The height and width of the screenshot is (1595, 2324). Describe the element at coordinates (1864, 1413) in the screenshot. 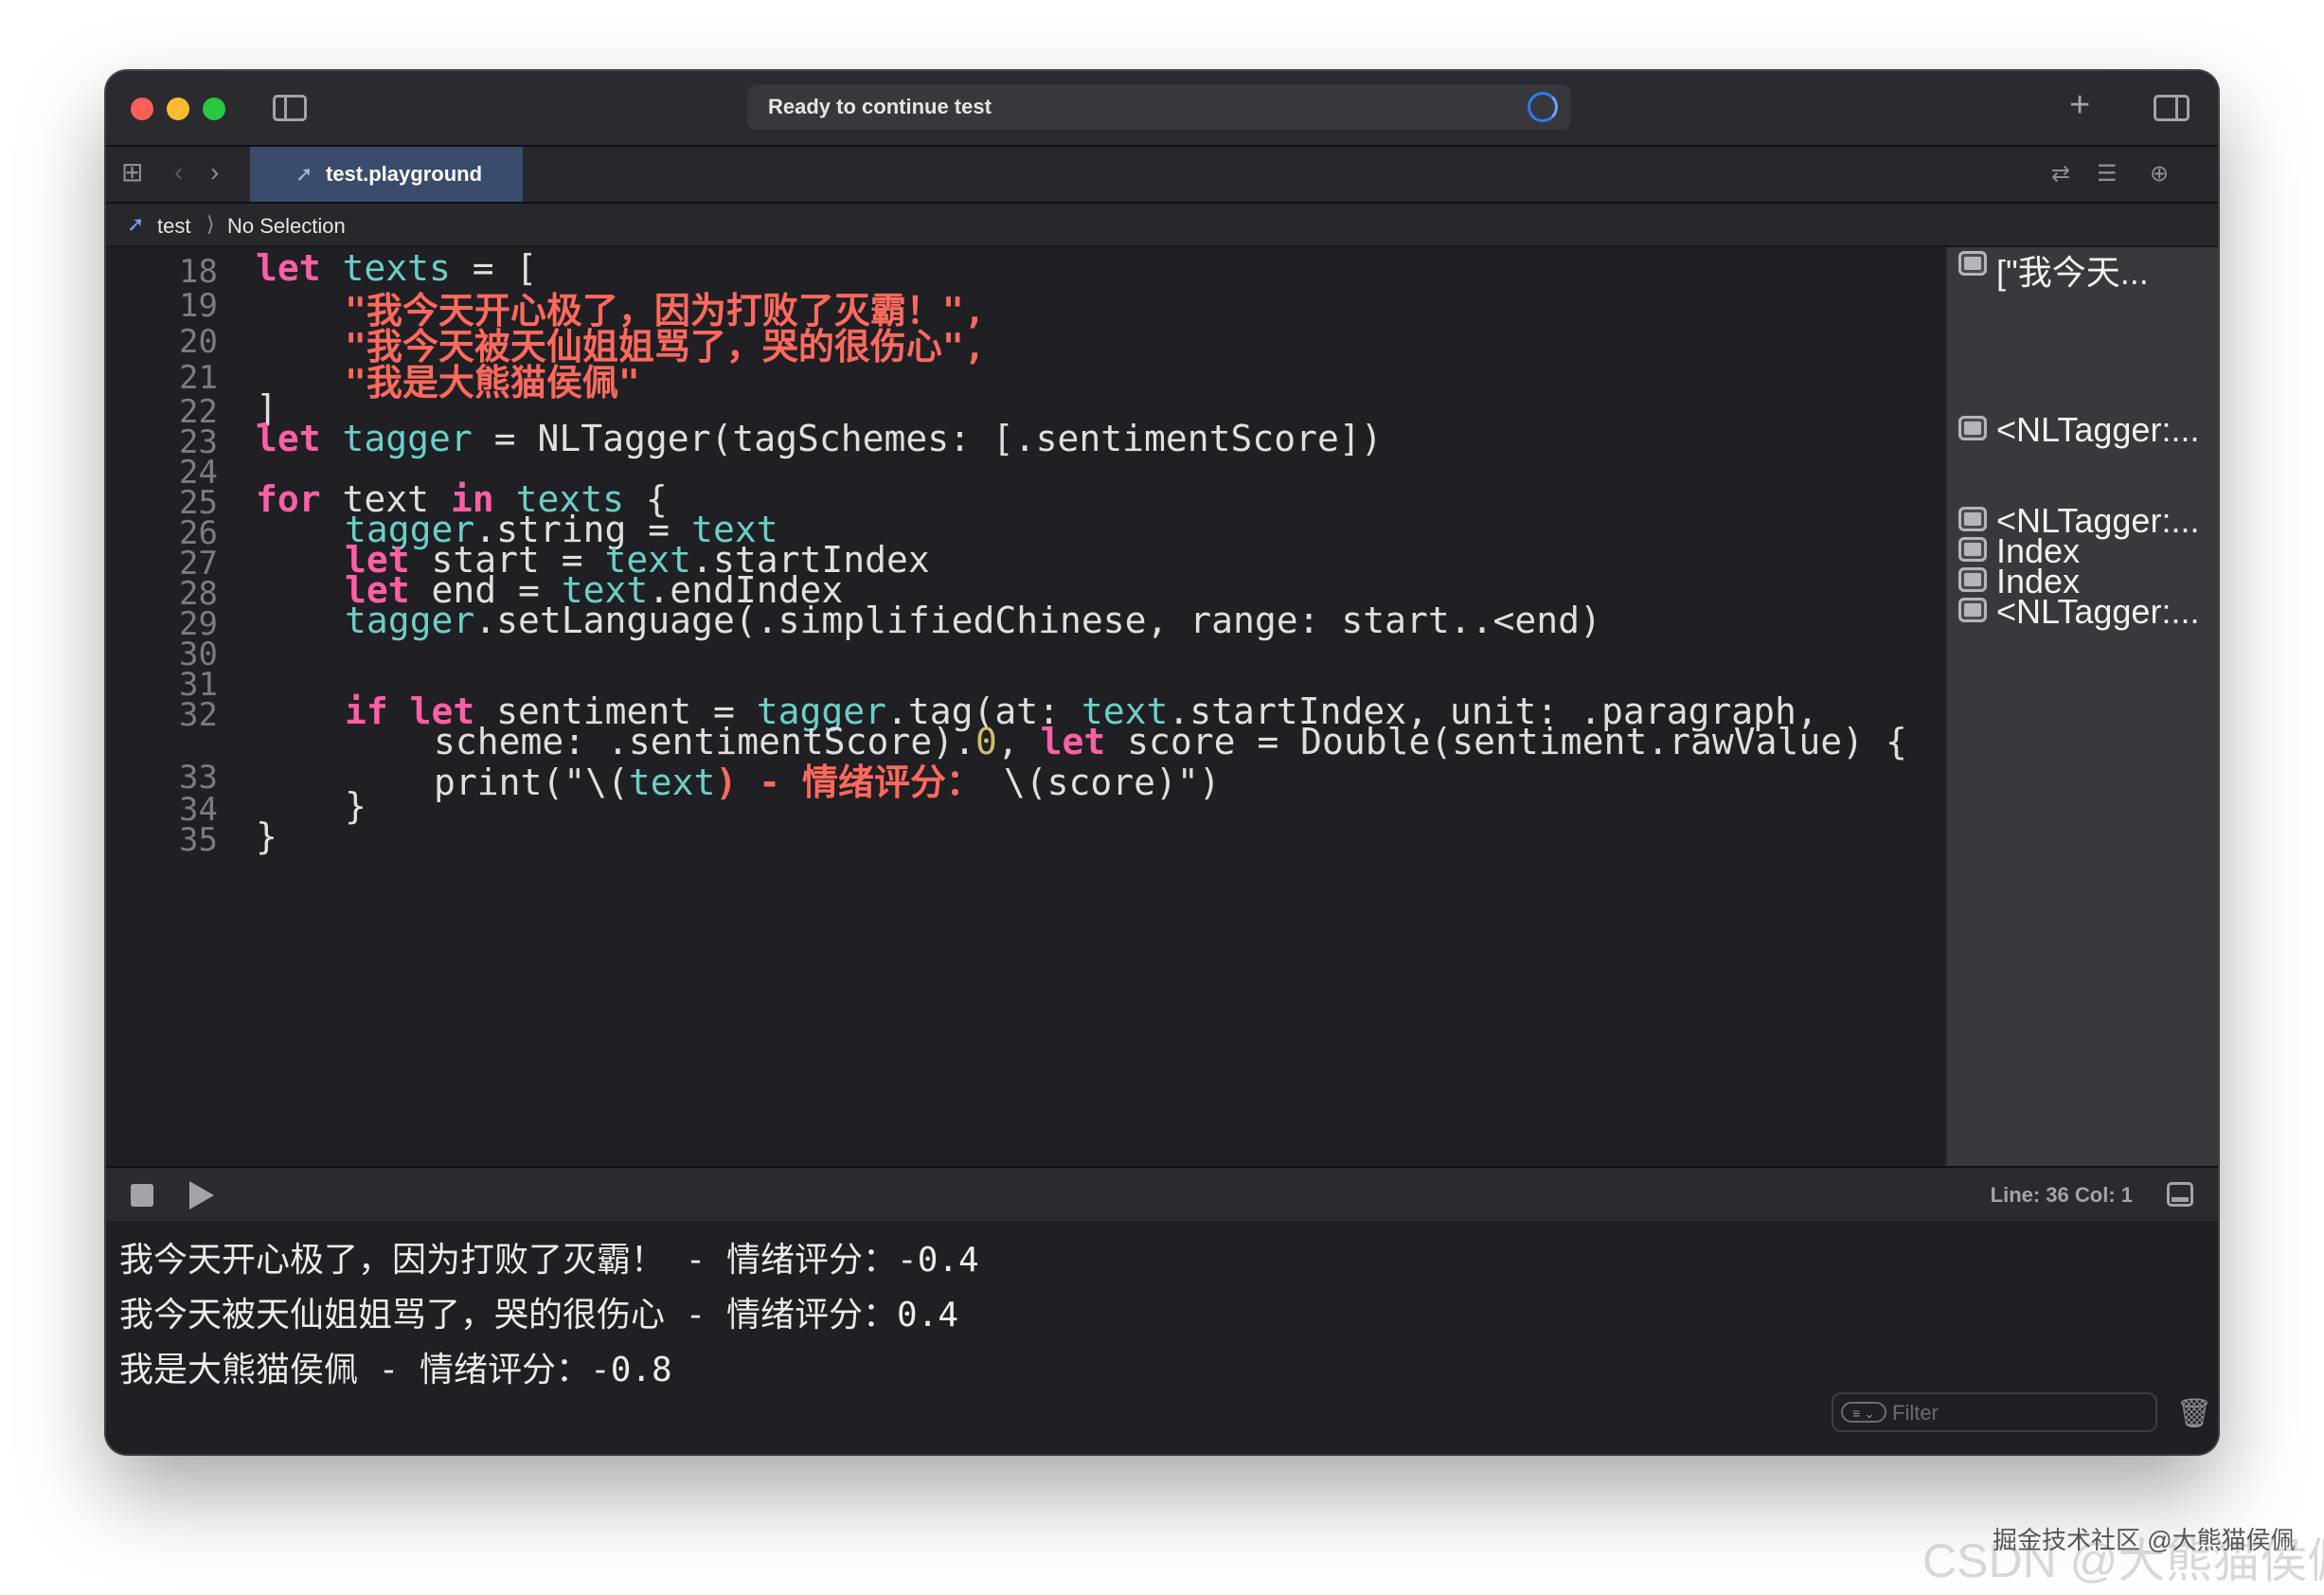

I see `filter-options-icon: ≡ ⌄` at that location.